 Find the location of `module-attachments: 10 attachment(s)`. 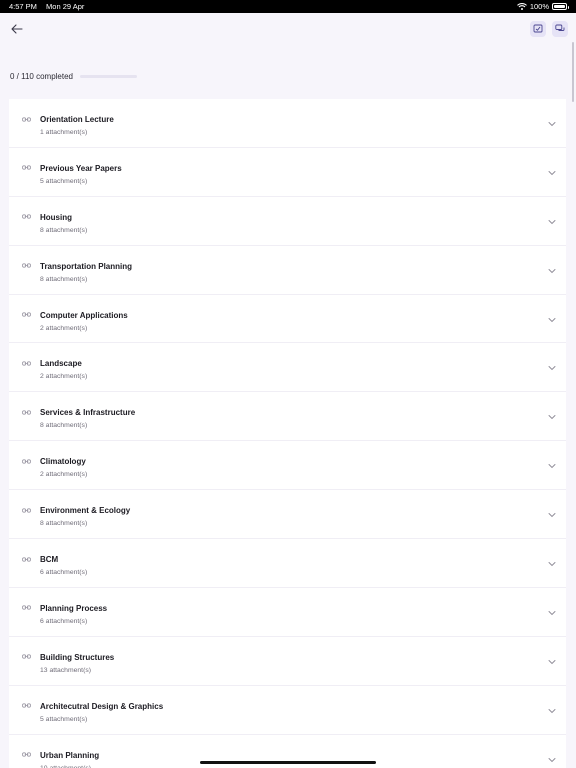

module-attachments: 10 attachment(s) is located at coordinates (69, 766).